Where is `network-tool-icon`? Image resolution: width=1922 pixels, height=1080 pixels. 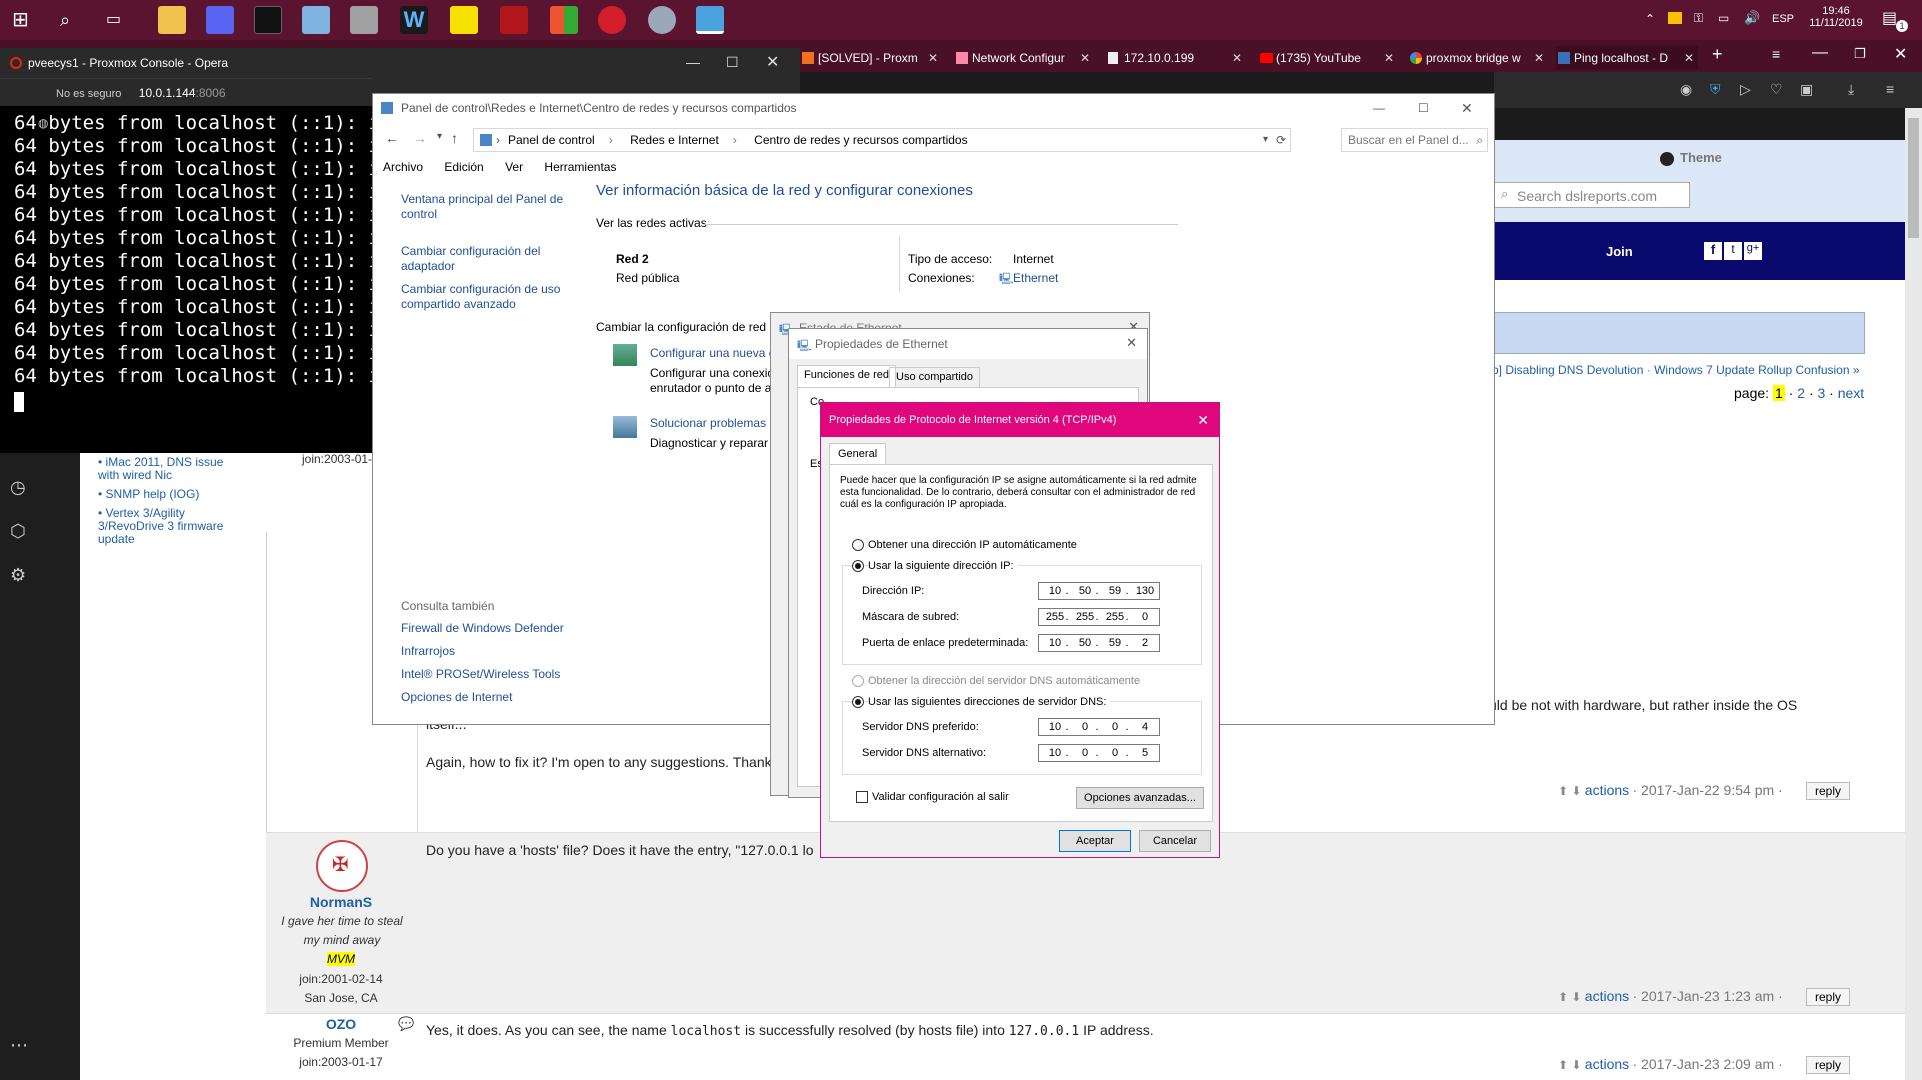
network-tool-icon is located at coordinates (364, 20).